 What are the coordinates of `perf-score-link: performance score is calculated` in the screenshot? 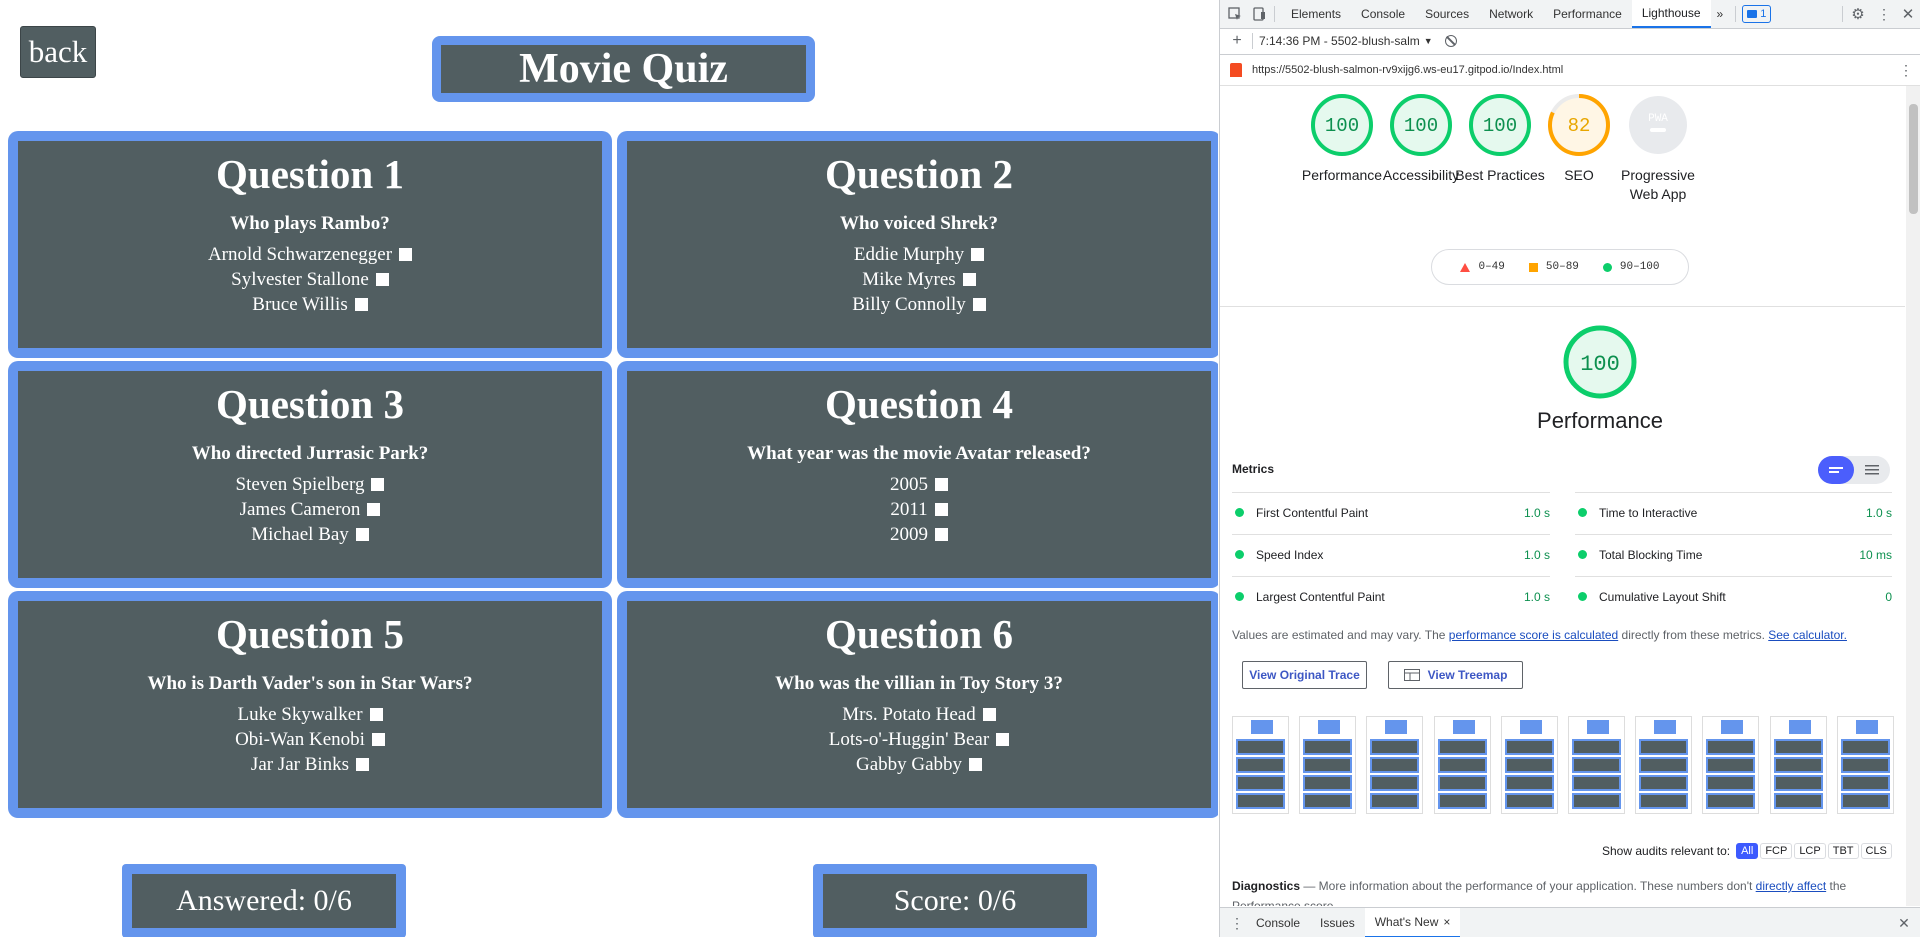 It's located at (1533, 635).